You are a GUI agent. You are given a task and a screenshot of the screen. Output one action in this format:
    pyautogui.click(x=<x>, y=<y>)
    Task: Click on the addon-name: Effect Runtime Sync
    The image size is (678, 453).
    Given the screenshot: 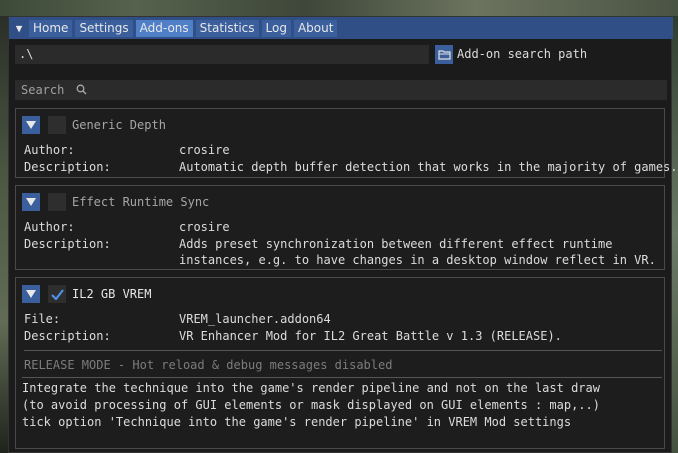 What is the action you would take?
    pyautogui.click(x=141, y=202)
    